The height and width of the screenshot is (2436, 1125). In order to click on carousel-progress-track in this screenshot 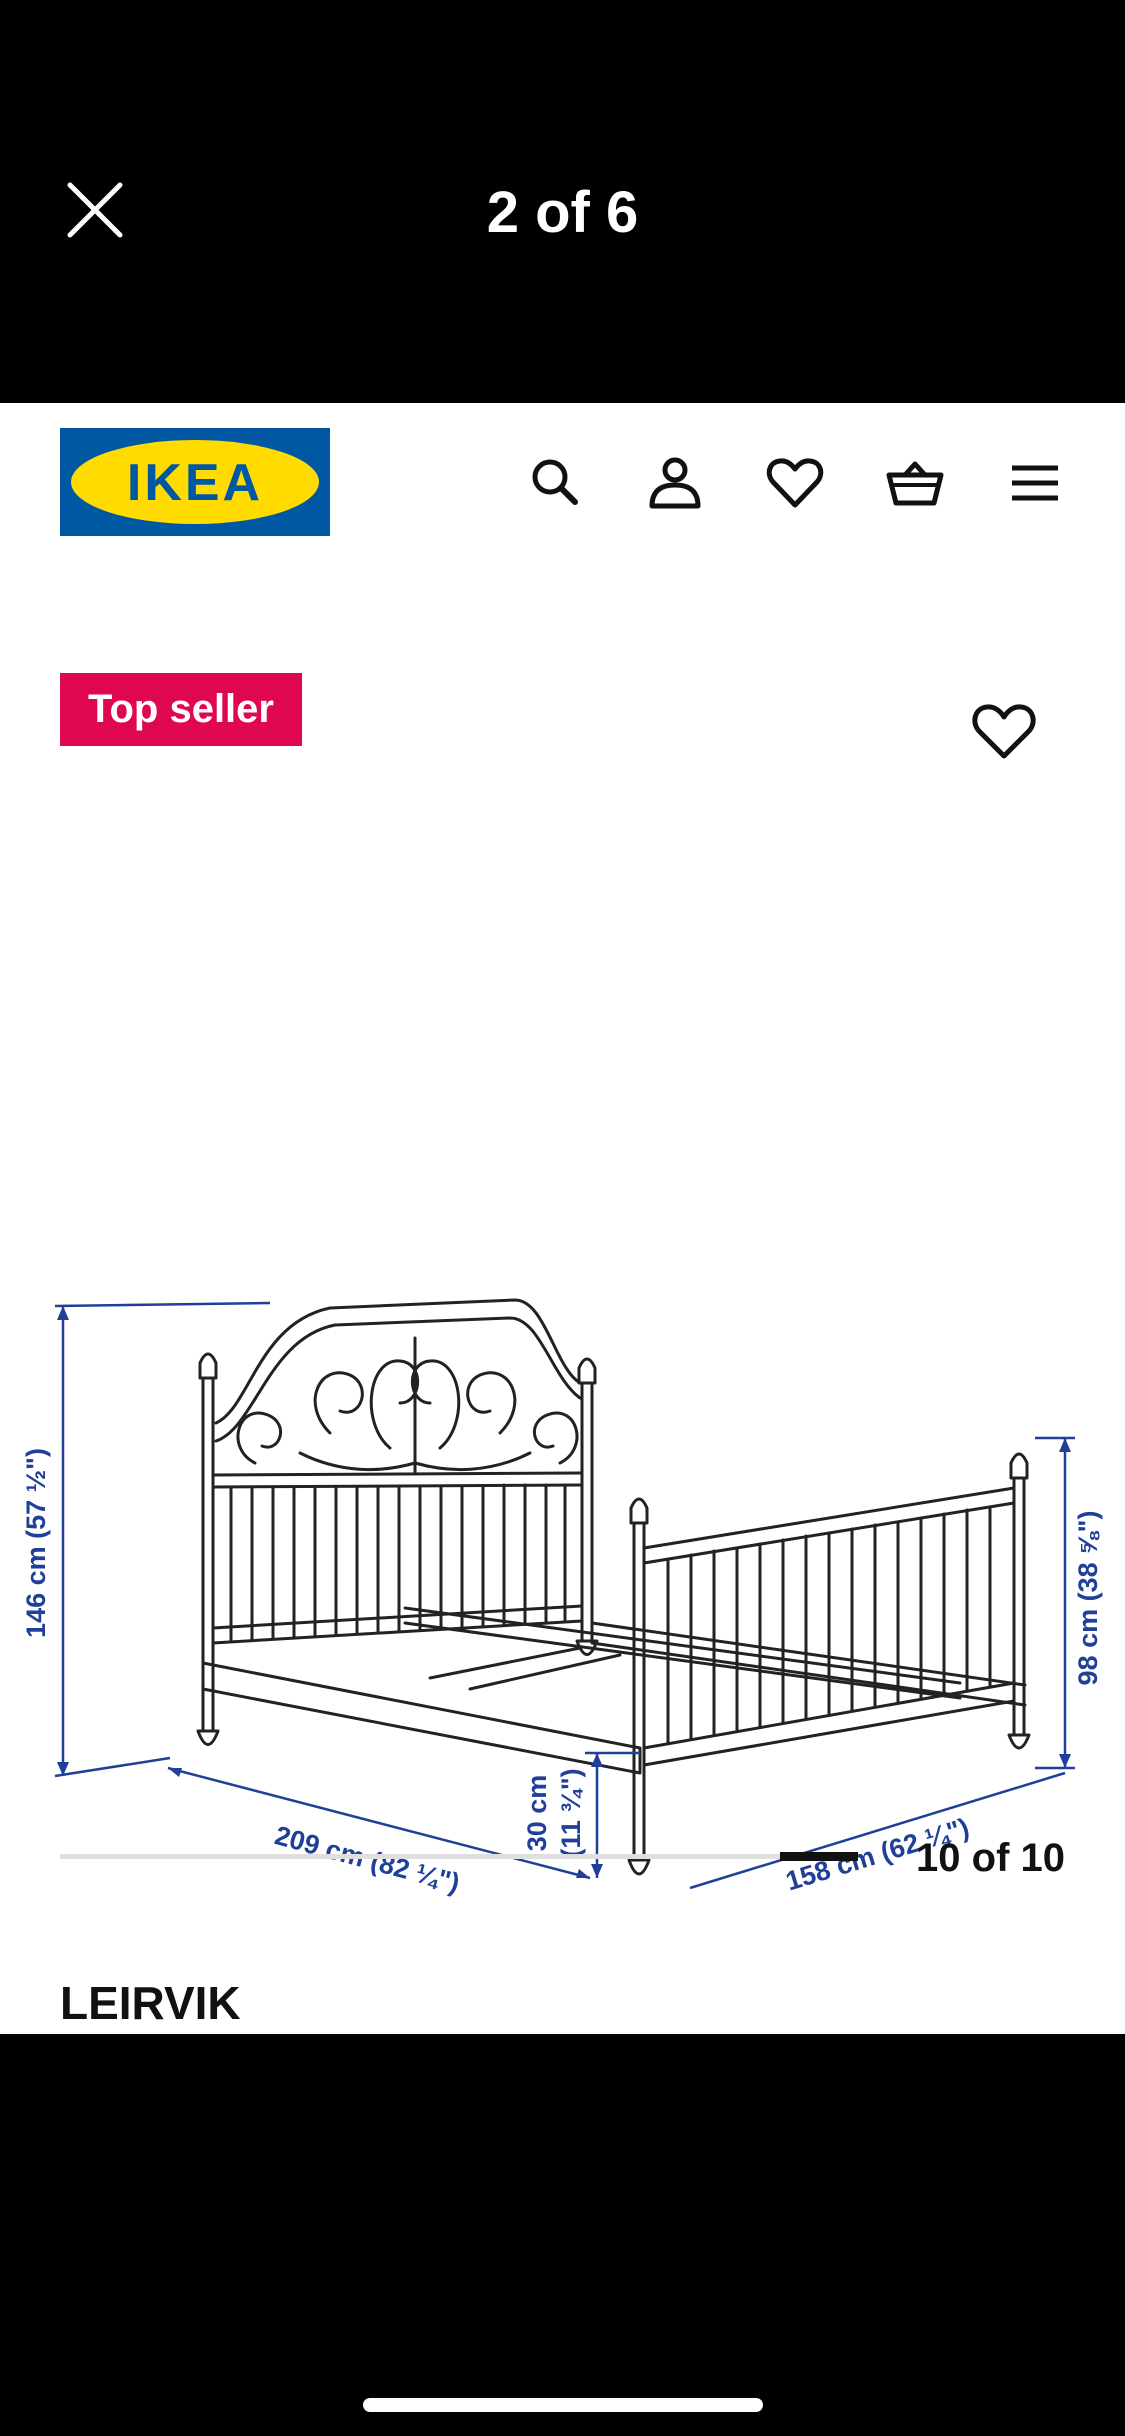, I will do `click(459, 1856)`.